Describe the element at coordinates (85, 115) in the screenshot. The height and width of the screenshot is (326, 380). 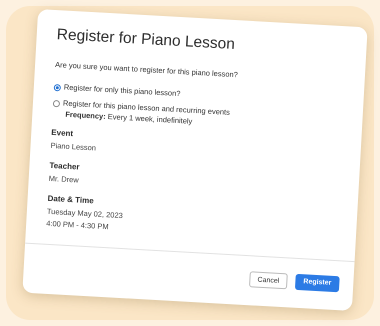
I see `frequency-label: Frequency:` at that location.